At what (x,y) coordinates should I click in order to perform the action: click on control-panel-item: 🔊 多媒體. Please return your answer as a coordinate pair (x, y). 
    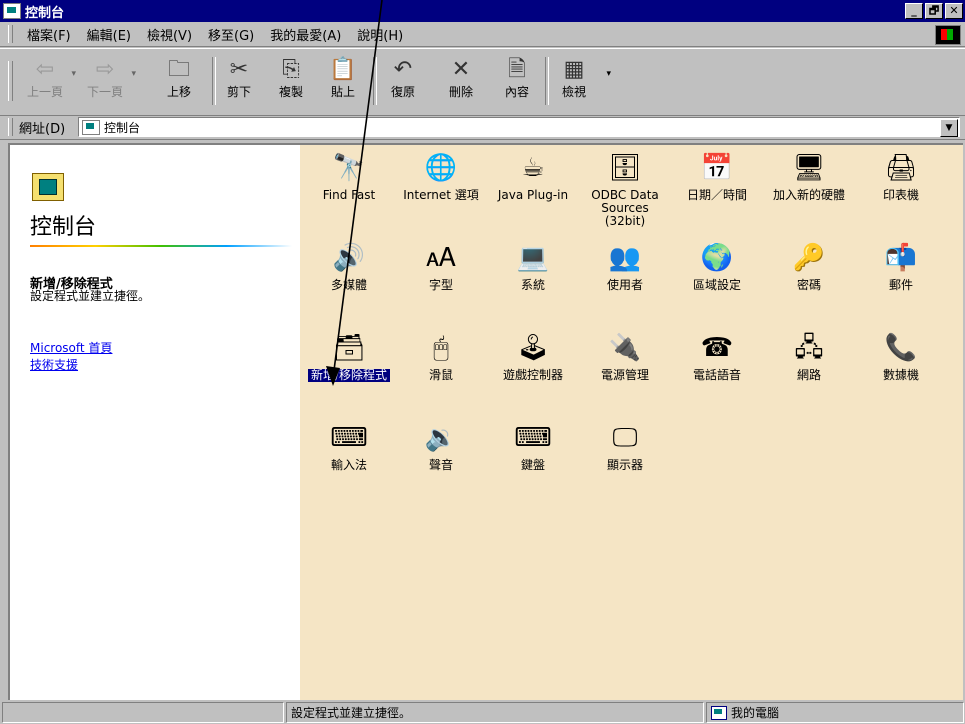
    Looking at the image, I should click on (349, 266).